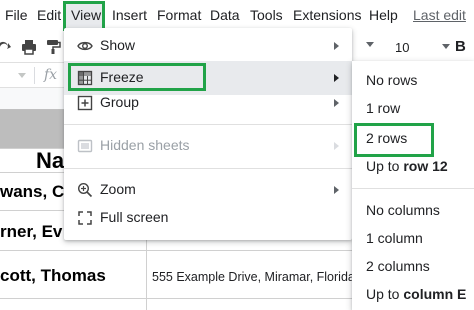  I want to click on print-icon, so click(29, 47).